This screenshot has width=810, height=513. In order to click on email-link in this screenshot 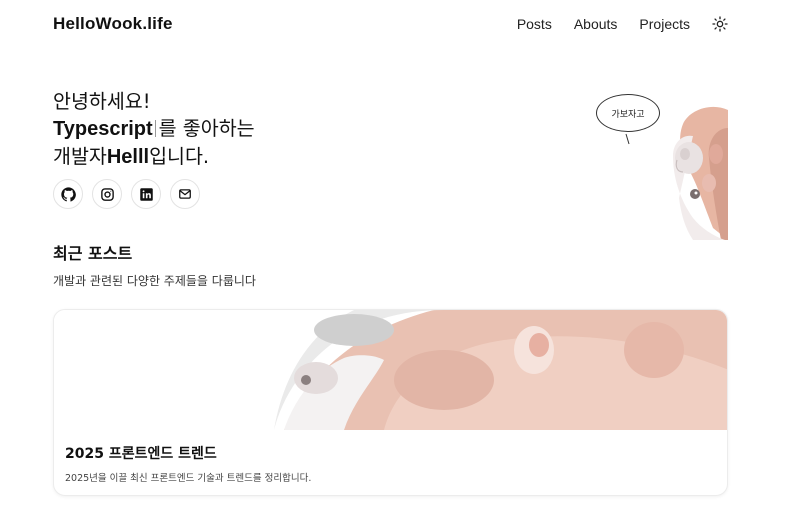, I will do `click(185, 194)`.